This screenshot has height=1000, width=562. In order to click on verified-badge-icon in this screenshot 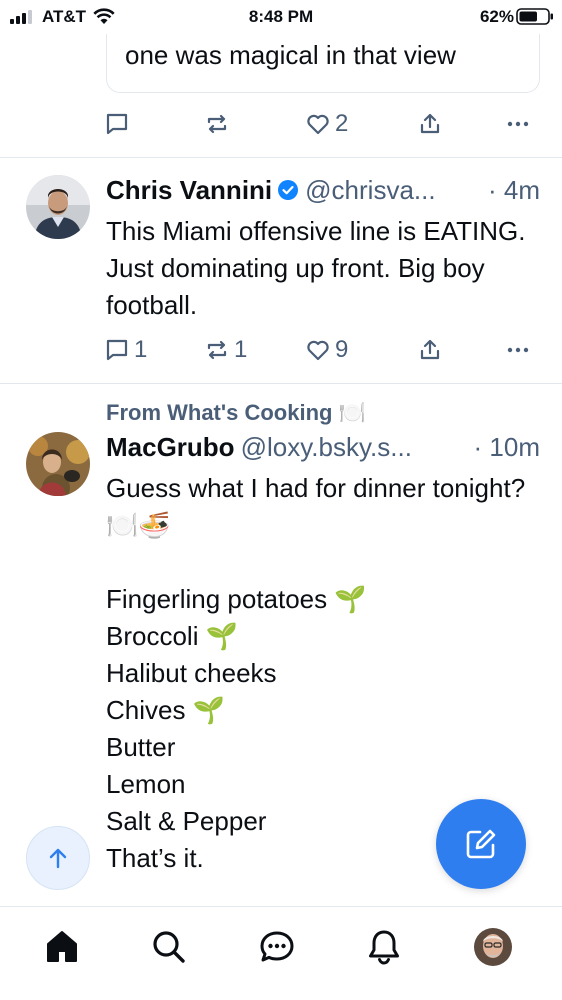, I will do `click(288, 190)`.